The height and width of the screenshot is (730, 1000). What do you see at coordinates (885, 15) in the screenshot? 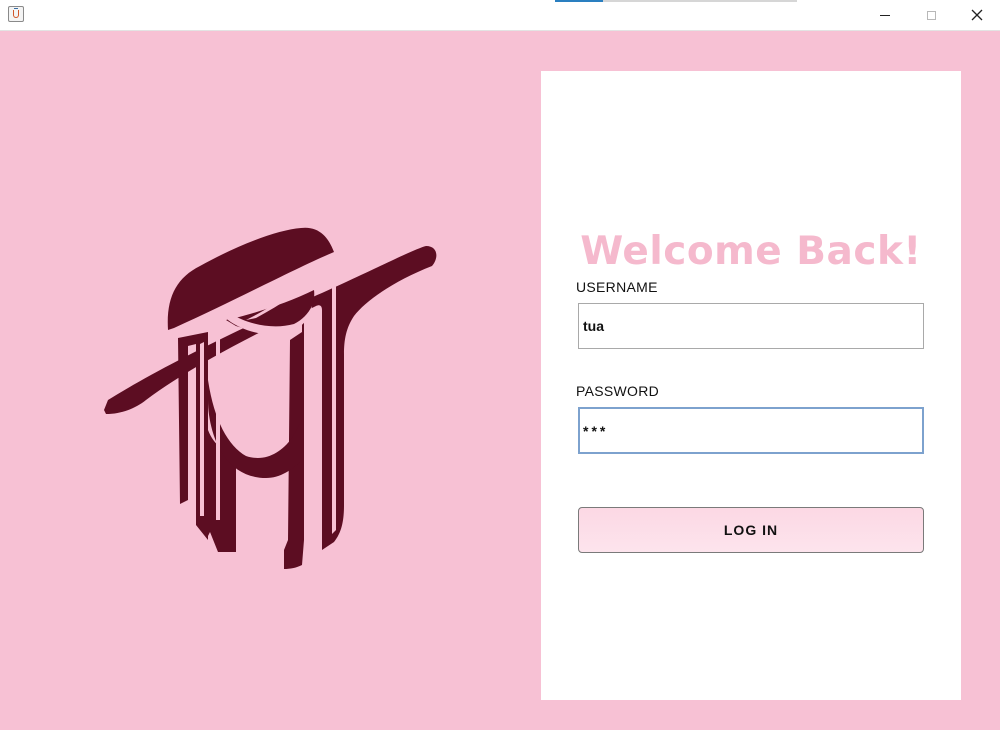
I see `minimize-icon` at bounding box center [885, 15].